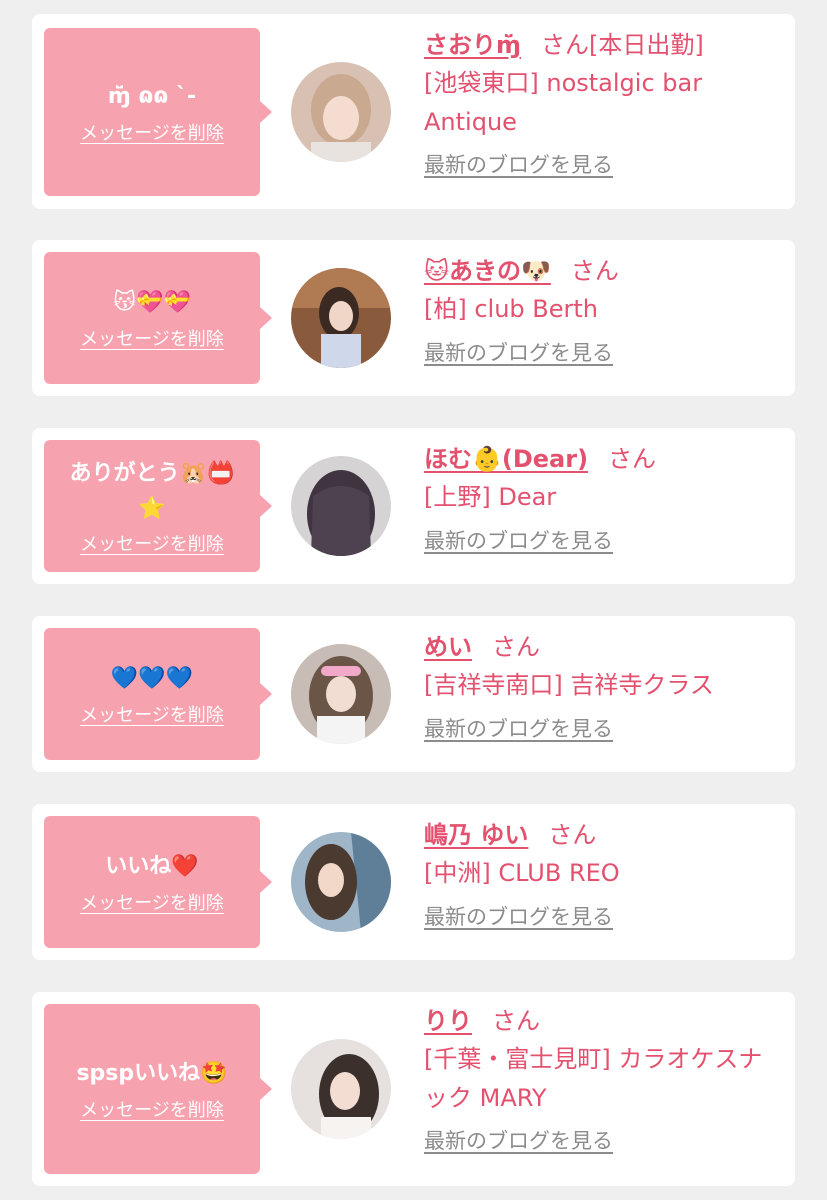  What do you see at coordinates (158, 694) in the screenshot?
I see `message-bubble: 💙💙💙 メッセージを削除` at bounding box center [158, 694].